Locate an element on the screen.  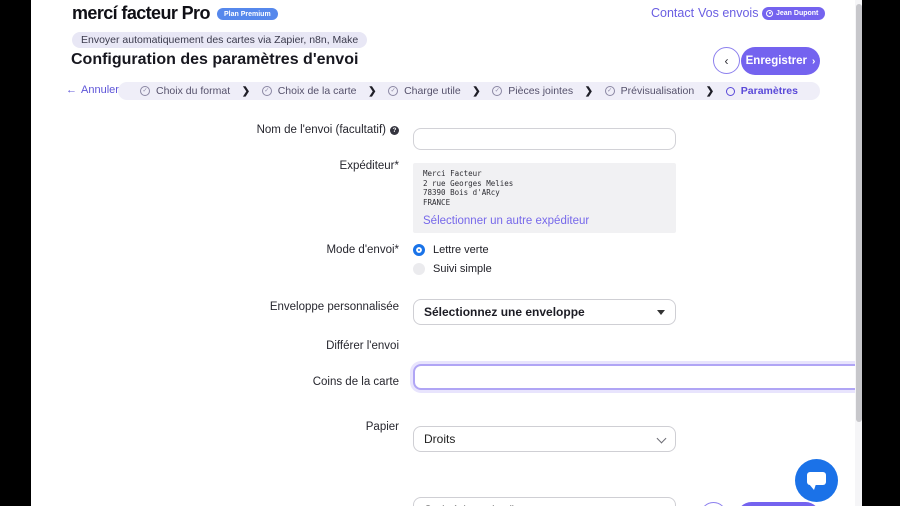
radio-label: Lettre verte is located at coordinates (461, 250).